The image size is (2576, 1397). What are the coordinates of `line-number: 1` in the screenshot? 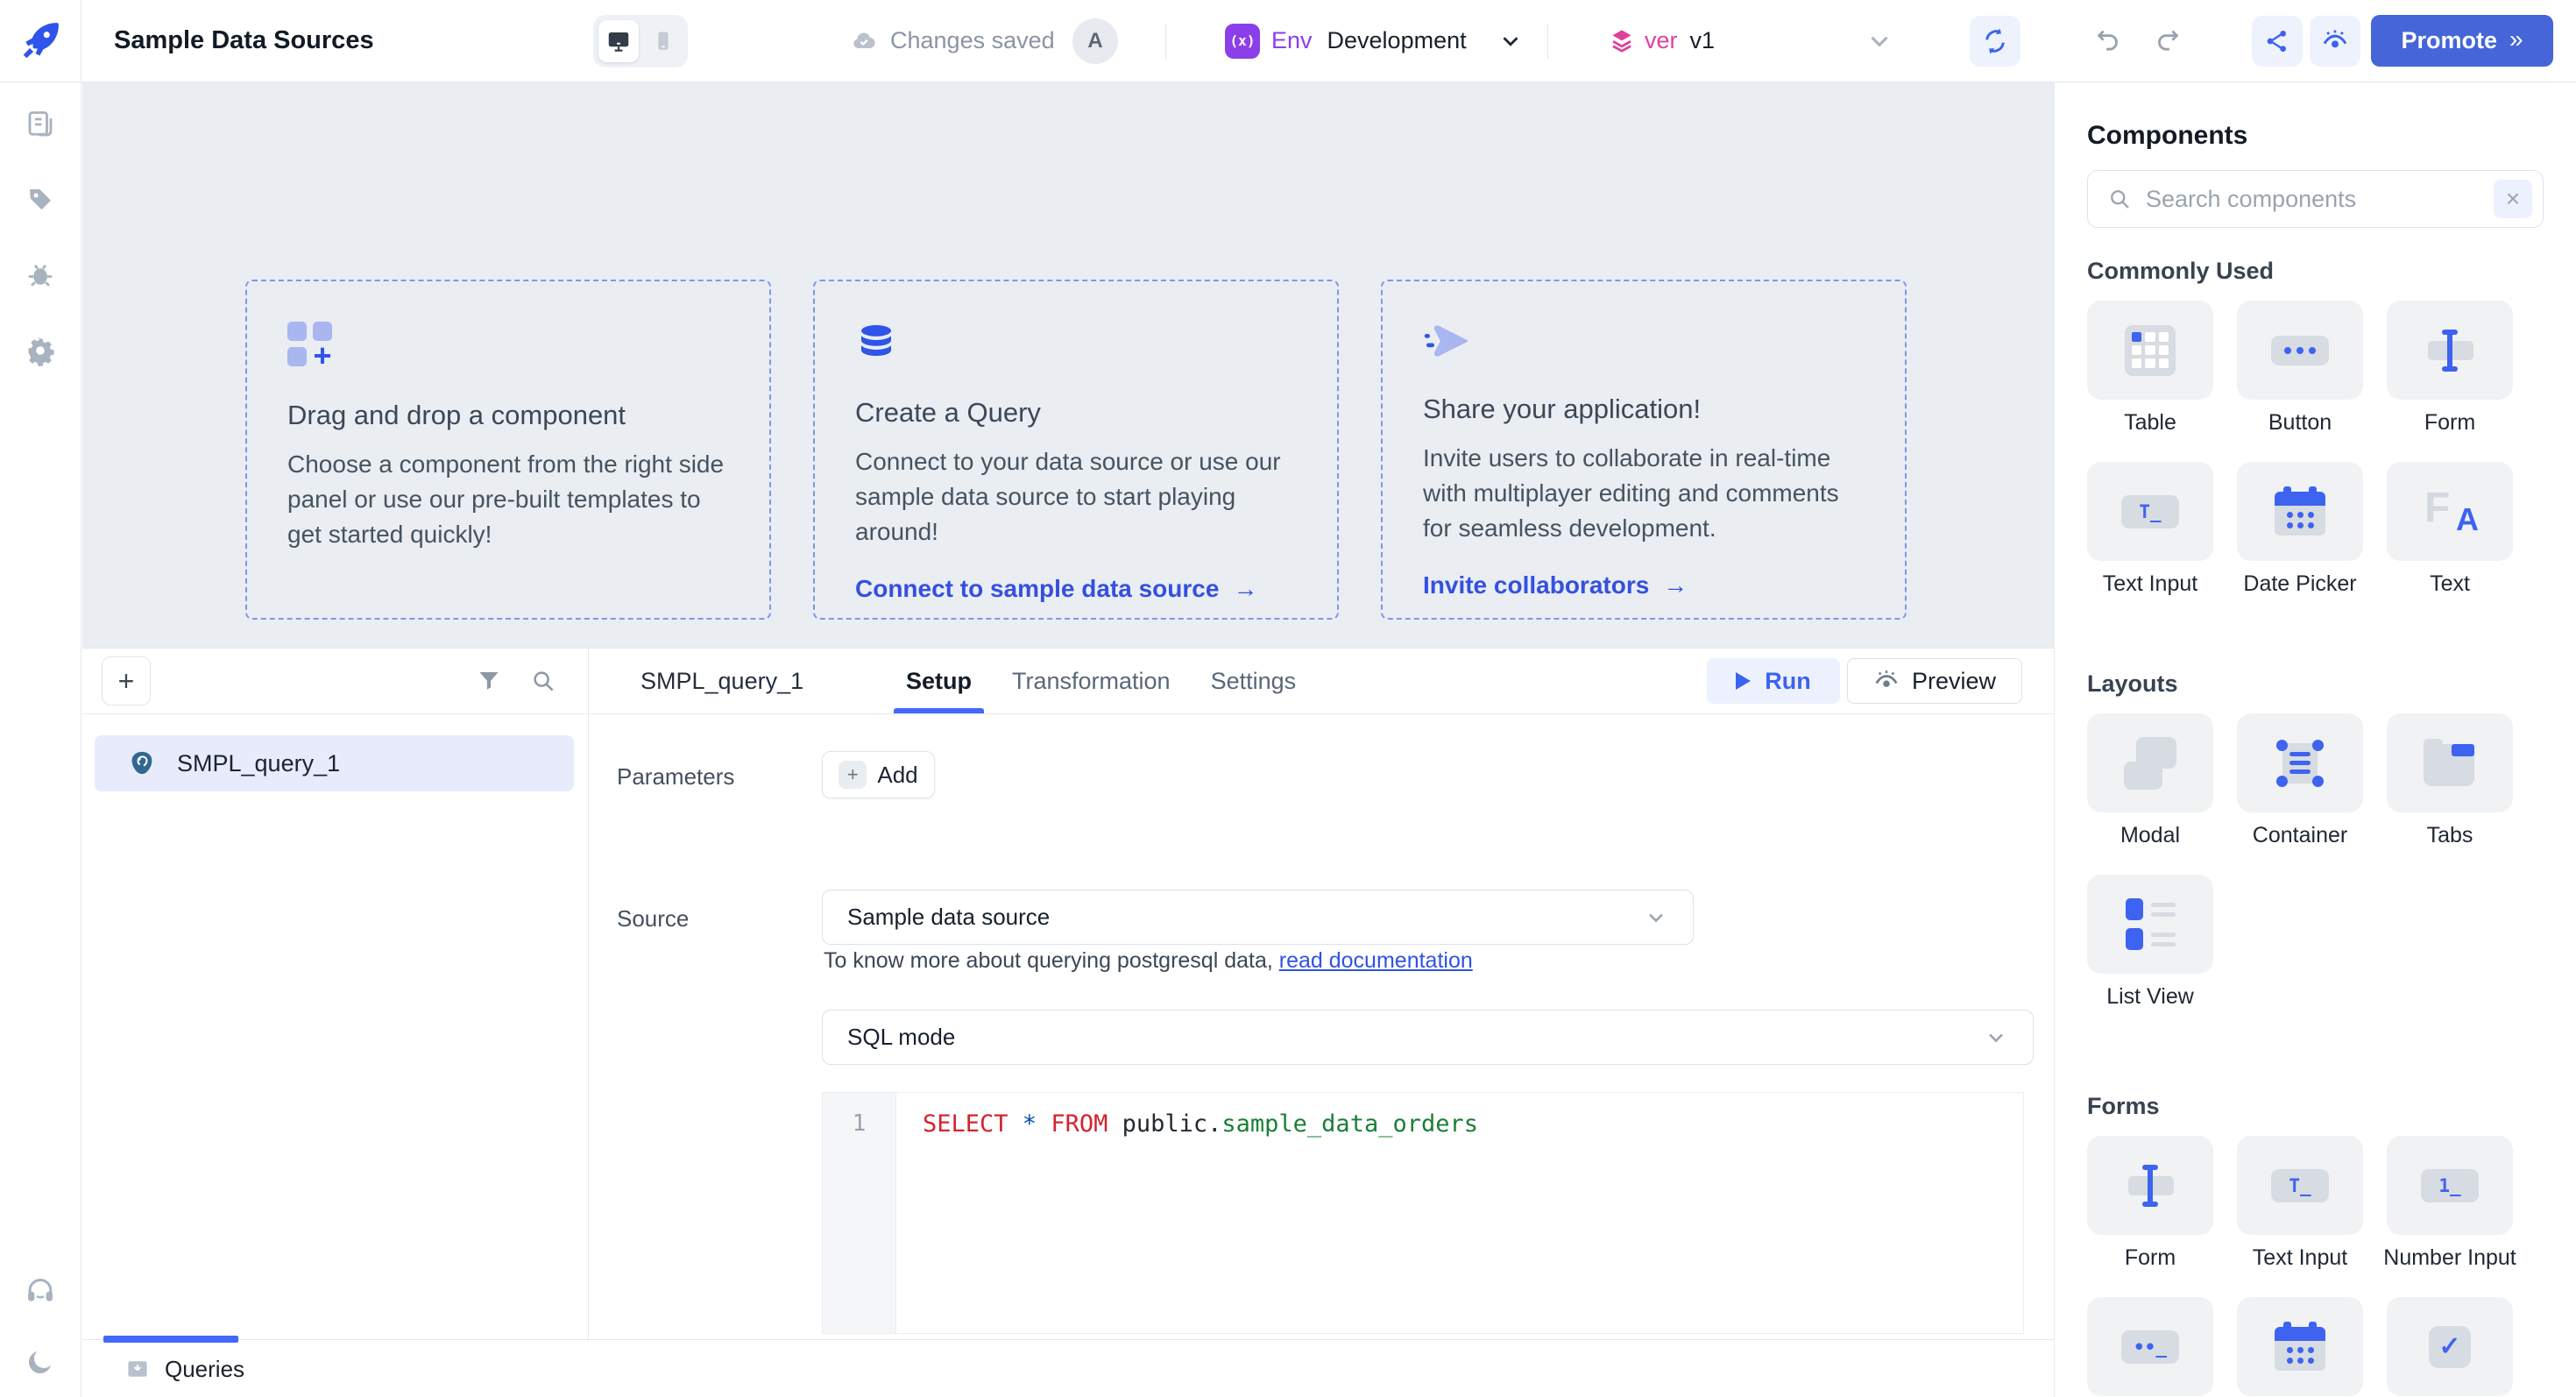 It's located at (859, 1123).